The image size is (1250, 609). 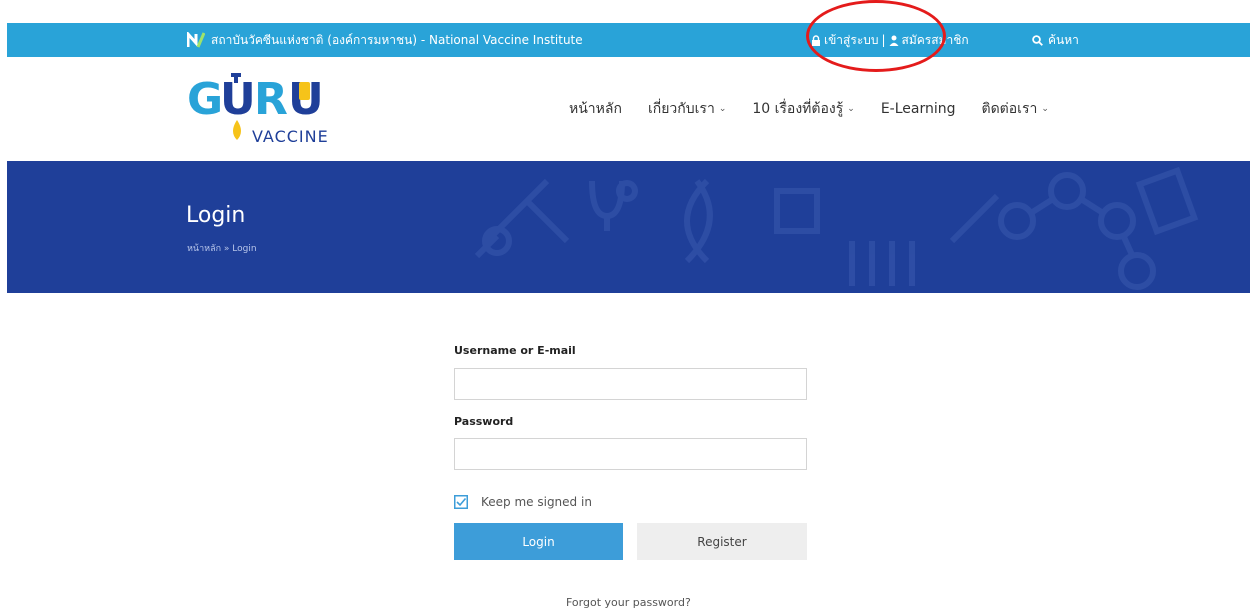 What do you see at coordinates (681, 109) in the screenshot?
I see `nav-item-label: เกี่ยวกับเรา` at bounding box center [681, 109].